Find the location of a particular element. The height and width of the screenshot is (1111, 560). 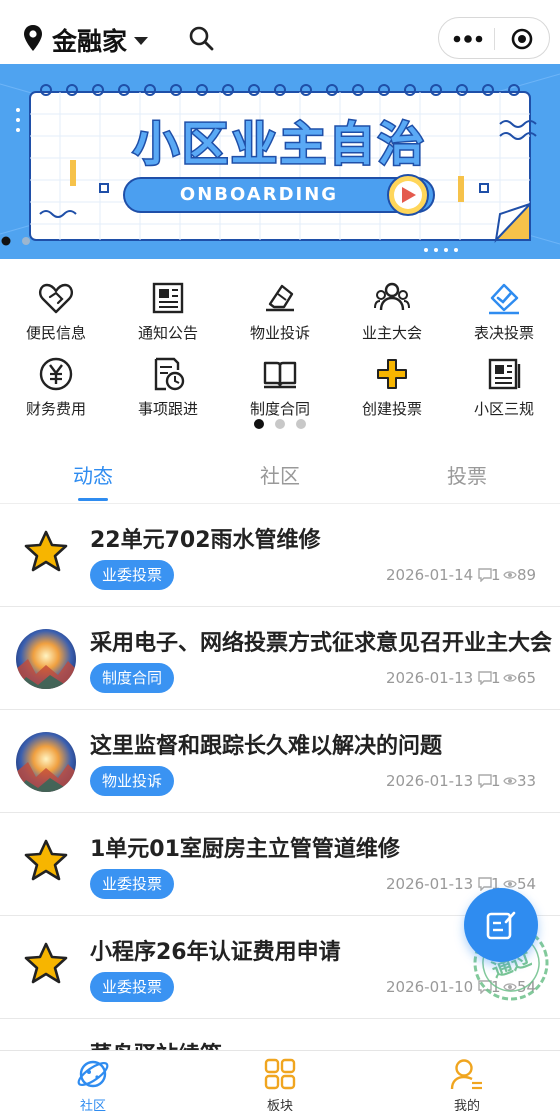

feed-tabs: 动态 社区 投票 is located at coordinates (280, 475).